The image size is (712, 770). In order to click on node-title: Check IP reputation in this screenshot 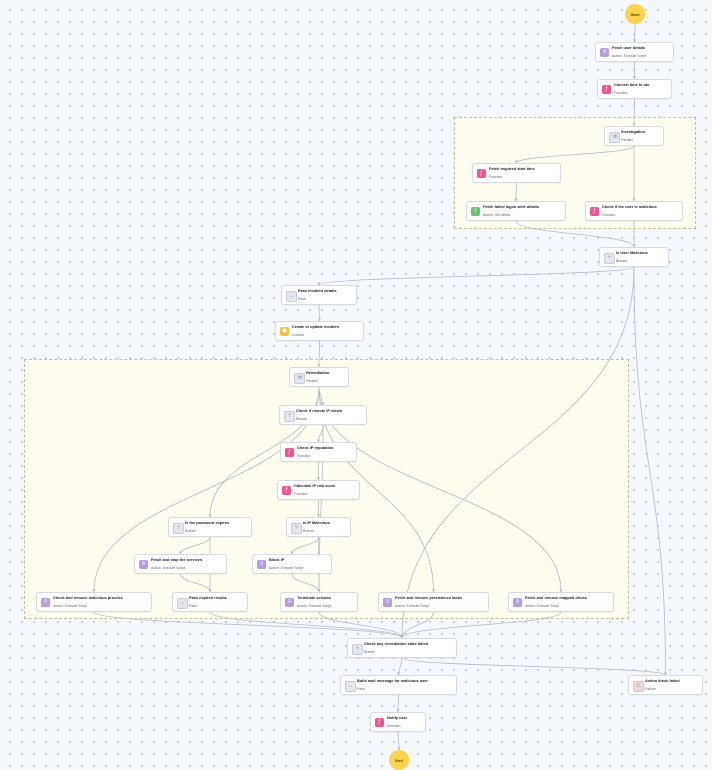, I will do `click(315, 447)`.